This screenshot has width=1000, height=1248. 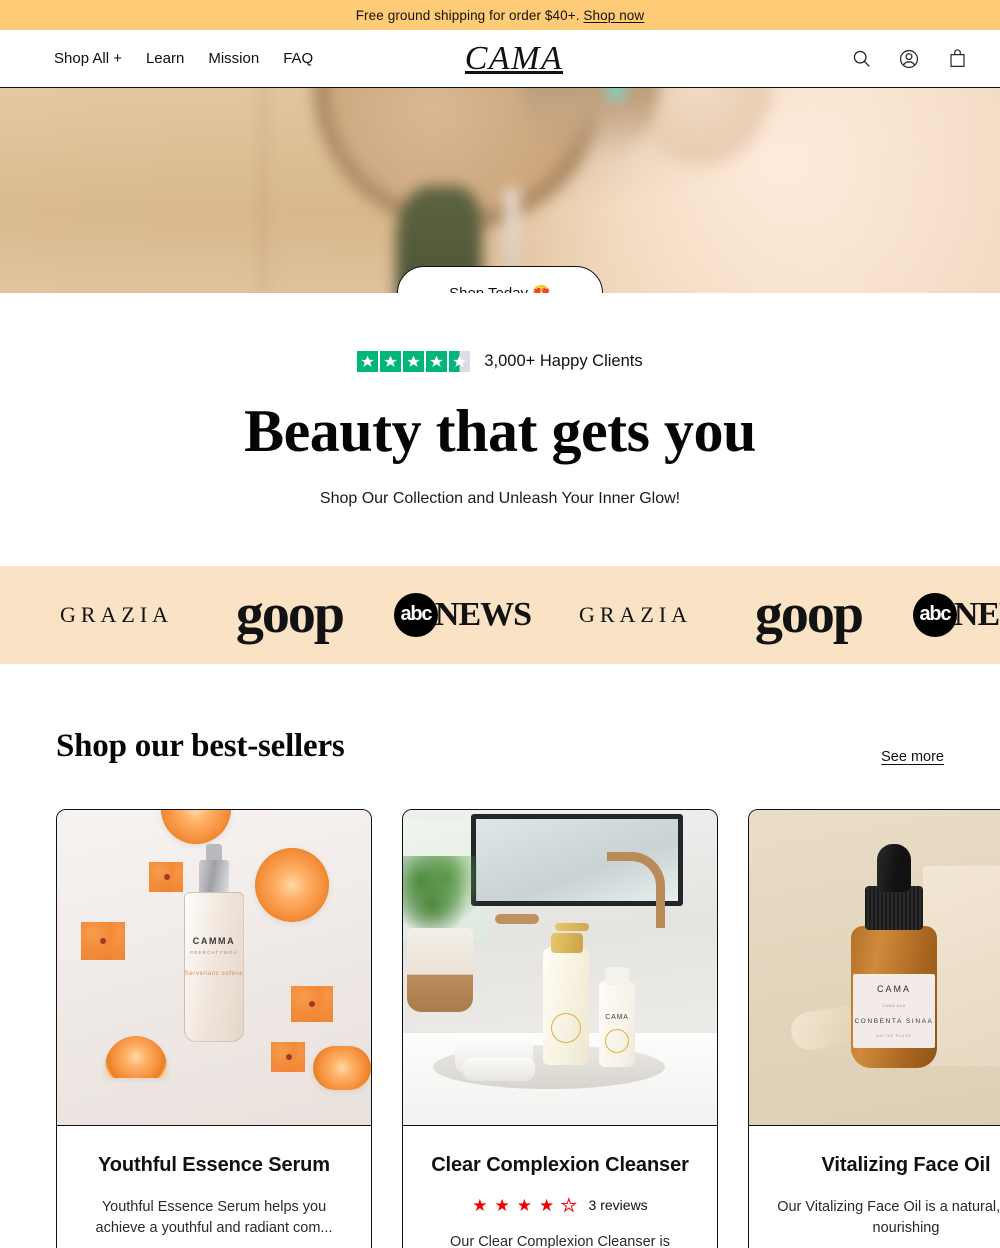 I want to click on site-header: Shop All + Learn Mission FAQ CAMA, so click(x=500, y=59).